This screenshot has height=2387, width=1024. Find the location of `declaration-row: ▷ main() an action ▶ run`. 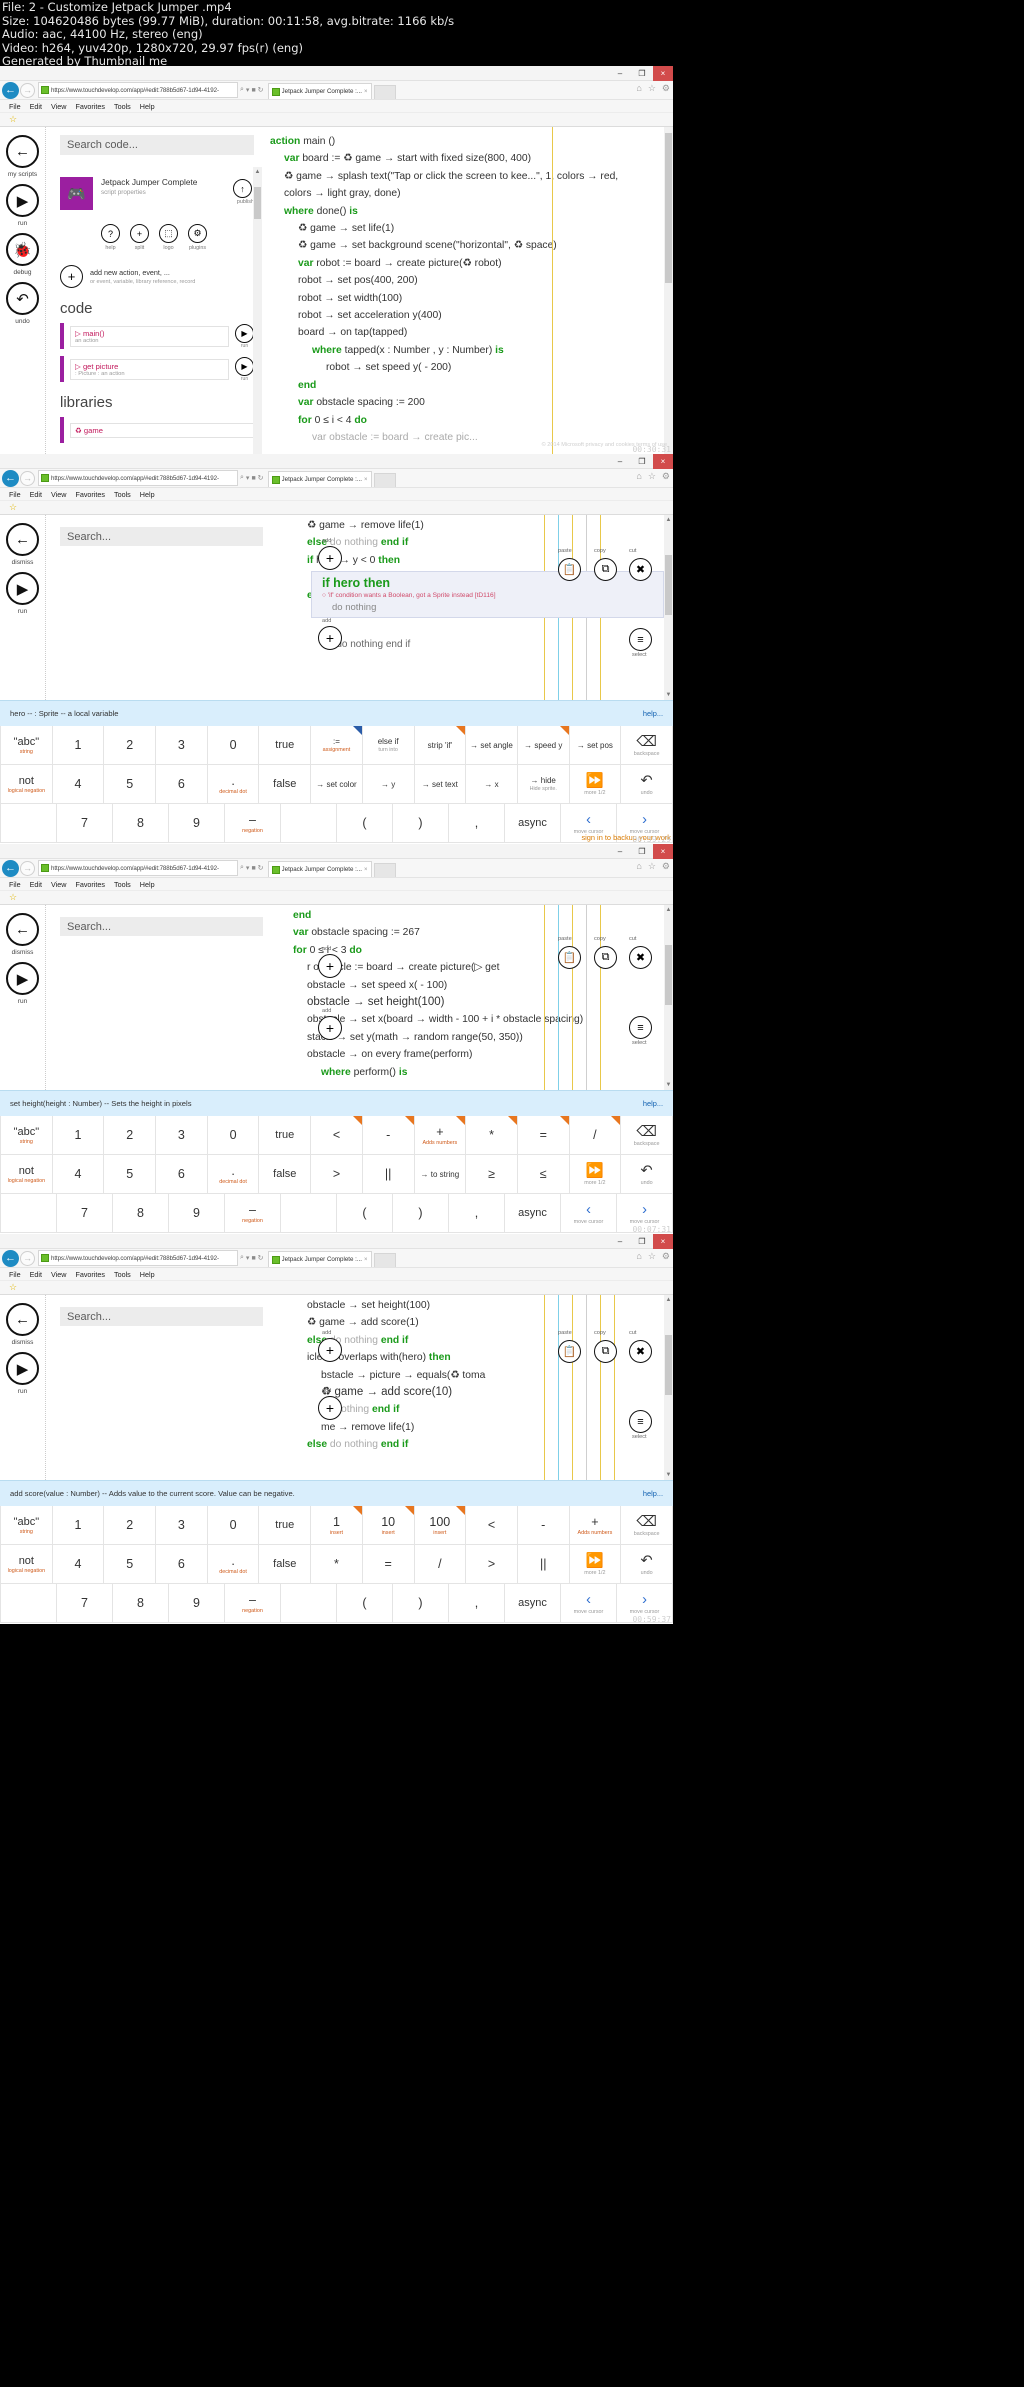

declaration-row: ▷ main() an action ▶ run is located at coordinates (157, 336).